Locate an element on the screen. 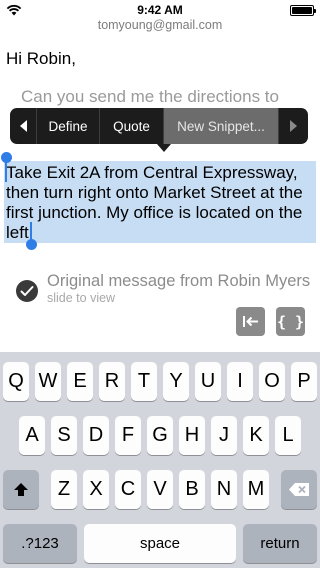 The width and height of the screenshot is (320, 568). insert-tab-button is located at coordinates (250, 321).